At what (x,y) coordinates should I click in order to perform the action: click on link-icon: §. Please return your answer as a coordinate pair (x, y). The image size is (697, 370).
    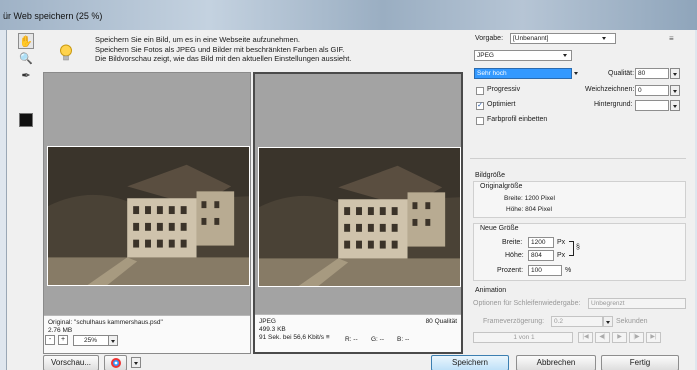
    Looking at the image, I should click on (578, 247).